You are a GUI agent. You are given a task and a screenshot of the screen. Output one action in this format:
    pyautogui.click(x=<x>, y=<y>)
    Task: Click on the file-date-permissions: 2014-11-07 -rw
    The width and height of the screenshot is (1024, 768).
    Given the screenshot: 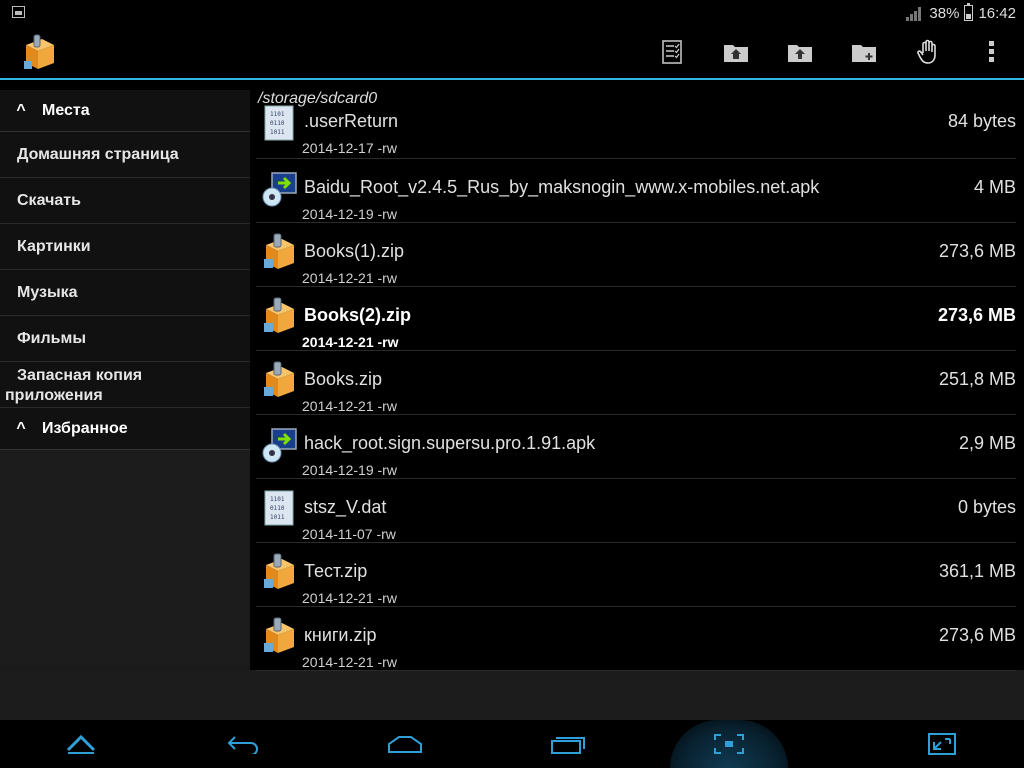 What is the action you would take?
    pyautogui.click(x=349, y=534)
    